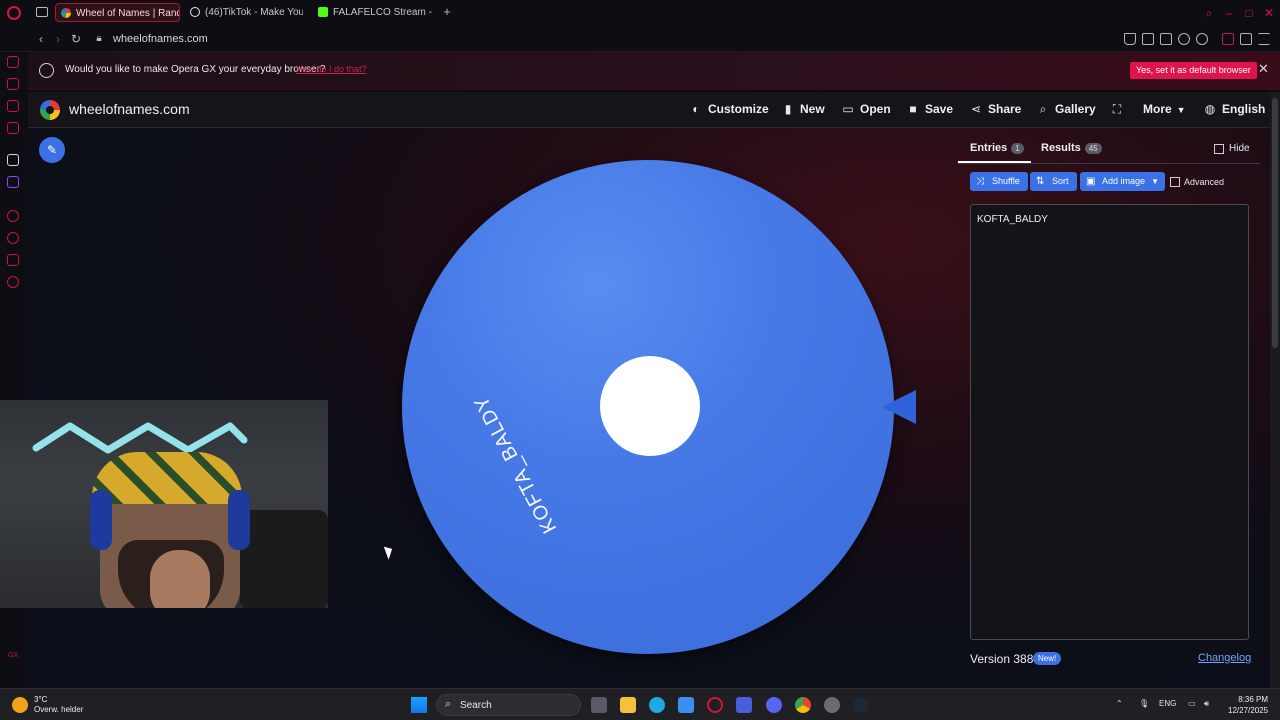 This screenshot has height=720, width=1280. I want to click on edit-pencil-icon: ✎, so click(52, 150).